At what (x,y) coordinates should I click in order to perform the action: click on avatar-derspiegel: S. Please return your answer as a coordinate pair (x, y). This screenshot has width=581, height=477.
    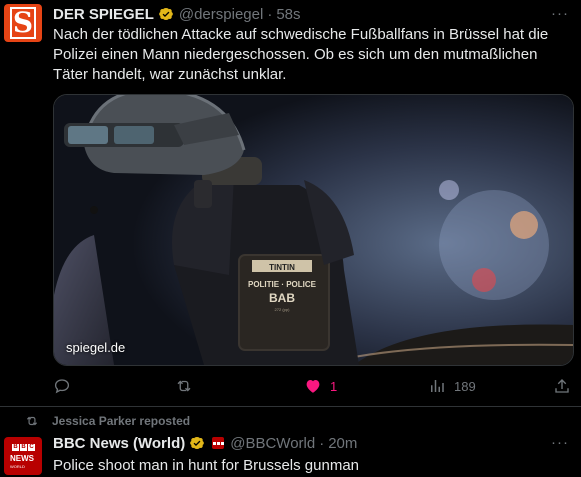
    Looking at the image, I should click on (23, 23).